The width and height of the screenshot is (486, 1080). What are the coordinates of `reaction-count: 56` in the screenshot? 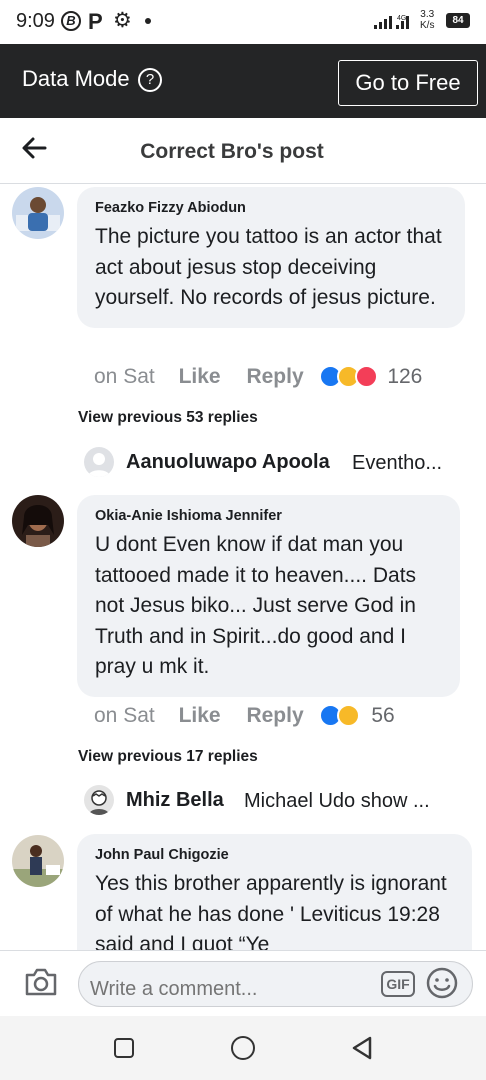 It's located at (382, 716).